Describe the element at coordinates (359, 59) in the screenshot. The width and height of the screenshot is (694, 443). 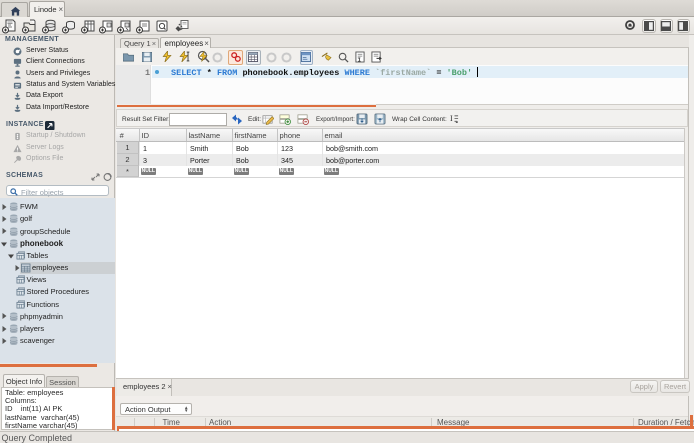
I see `svg-text: 1` at that location.